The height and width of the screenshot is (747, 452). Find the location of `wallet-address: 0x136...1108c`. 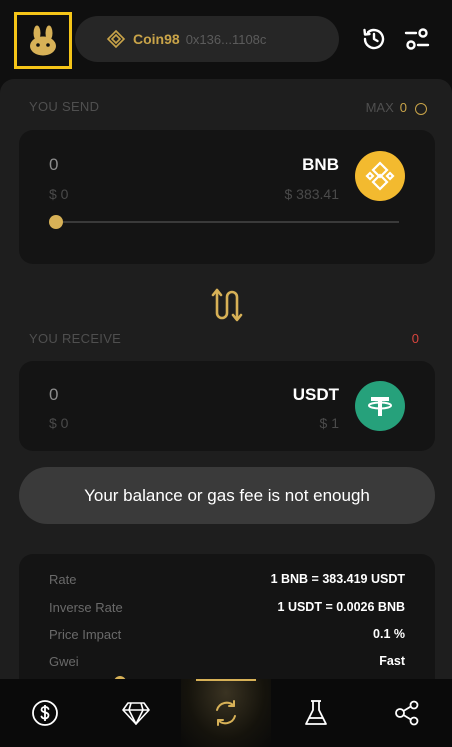

wallet-address: 0x136...1108c is located at coordinates (226, 39).